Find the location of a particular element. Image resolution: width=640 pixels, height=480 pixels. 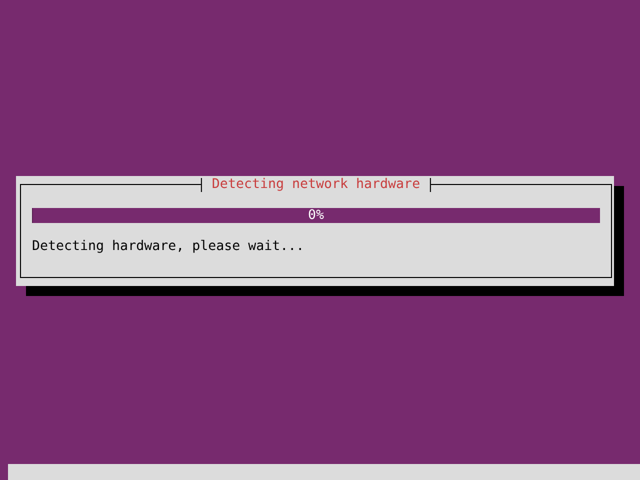

progress-reading: 0% is located at coordinates (316, 215).